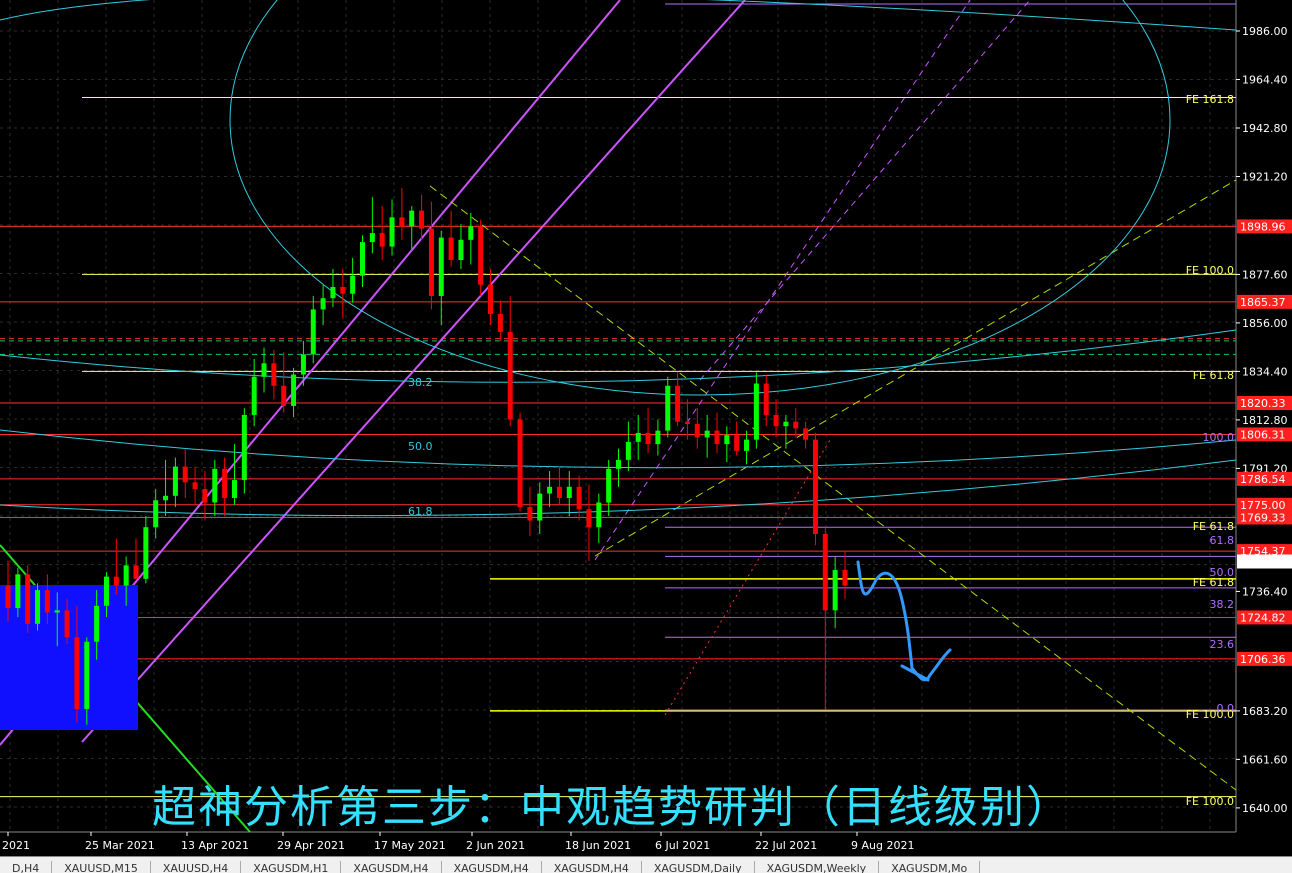 The width and height of the screenshot is (1292, 873). I want to click on fib-retracement-label: 61.8, so click(420, 511).